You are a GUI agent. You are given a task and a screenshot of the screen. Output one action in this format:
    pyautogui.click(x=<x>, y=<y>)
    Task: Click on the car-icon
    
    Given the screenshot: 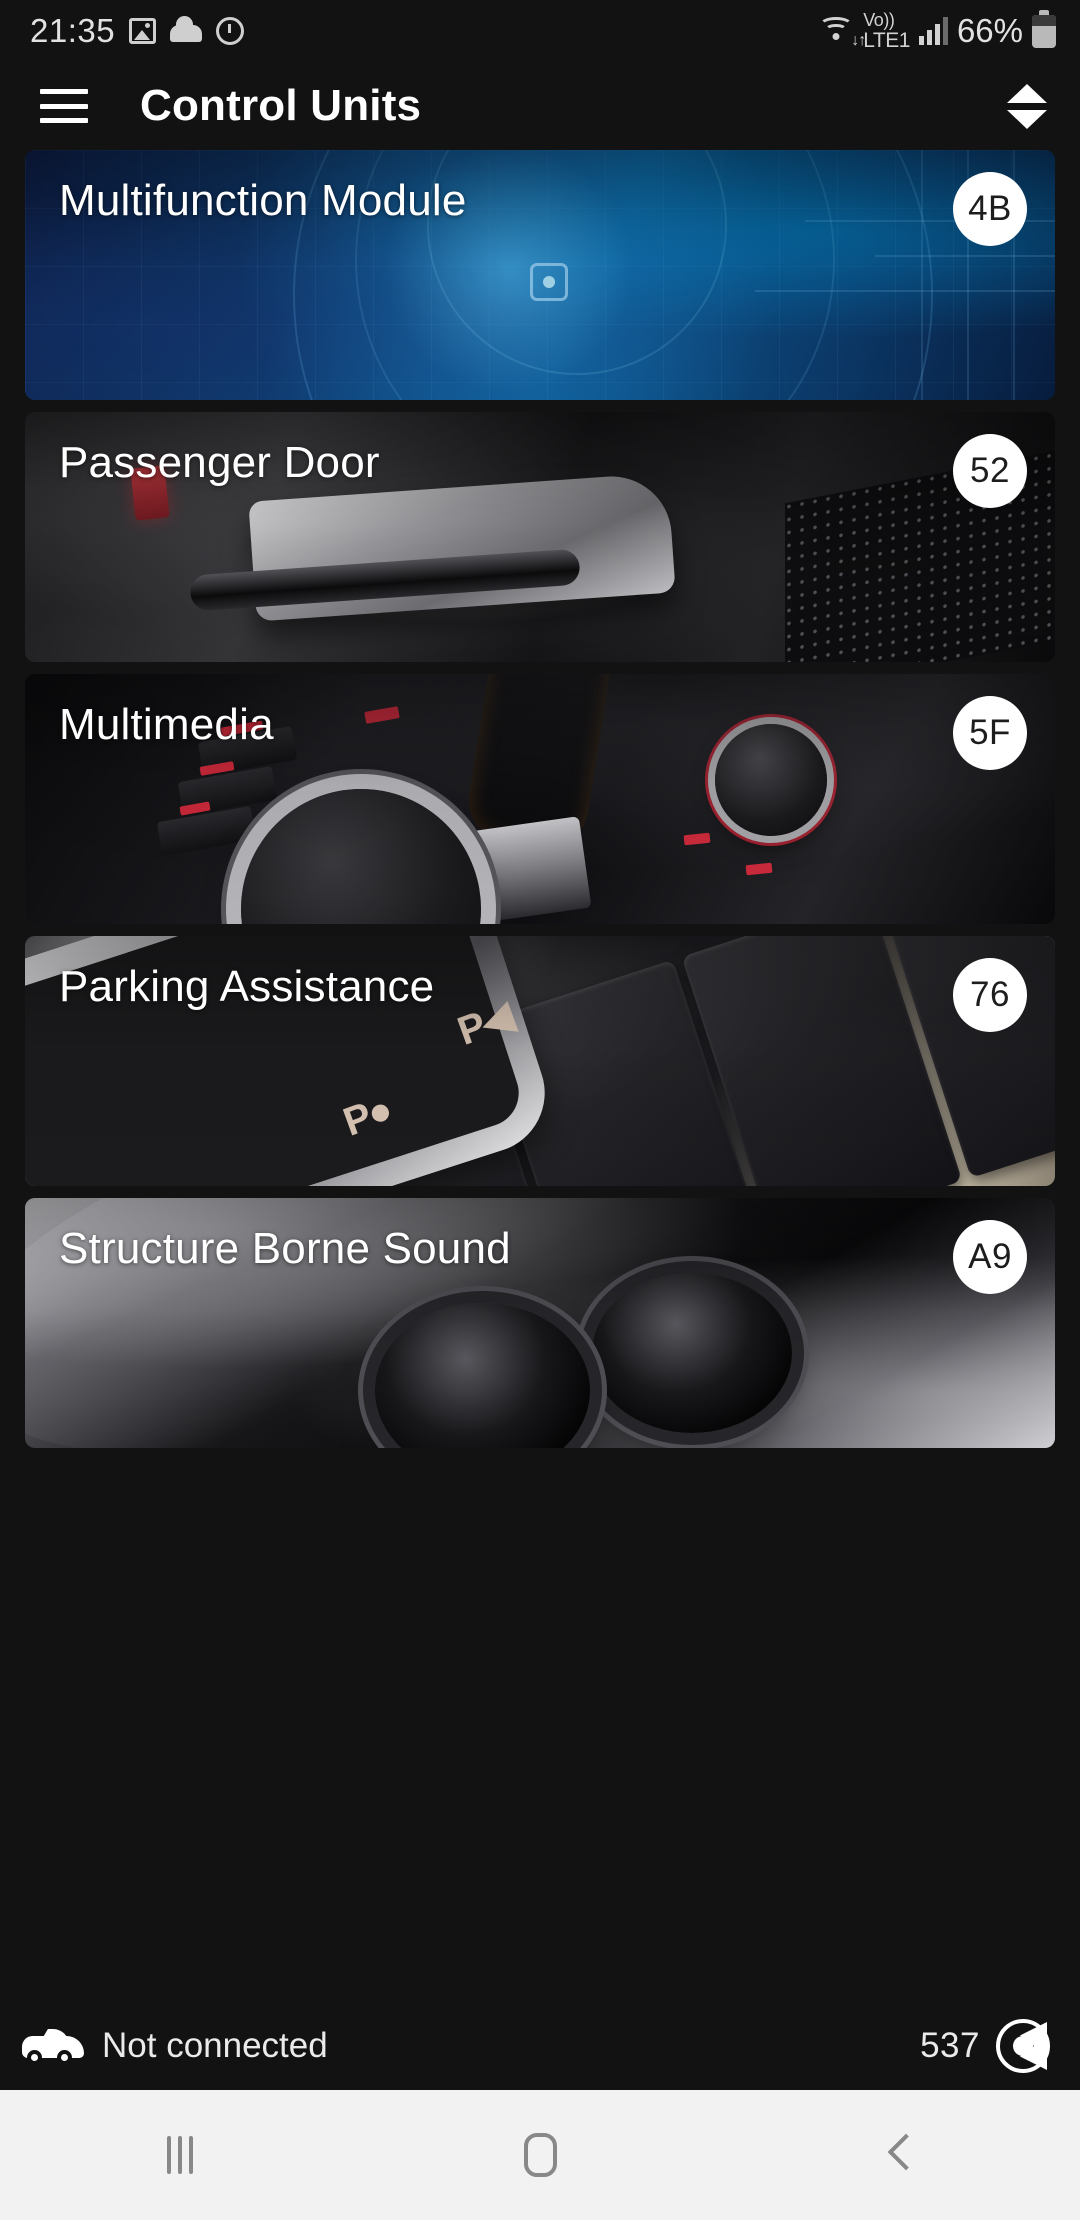 What is the action you would take?
    pyautogui.click(x=53, y=2046)
    